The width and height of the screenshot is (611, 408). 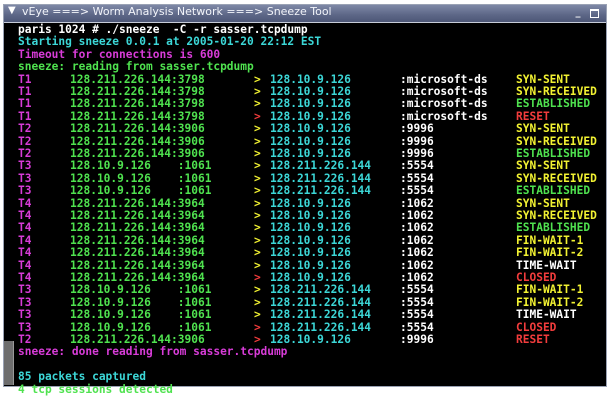 I want to click on terminal-footer-line: sneeze: done reading from sasser.tcpdump, so click(x=152, y=352).